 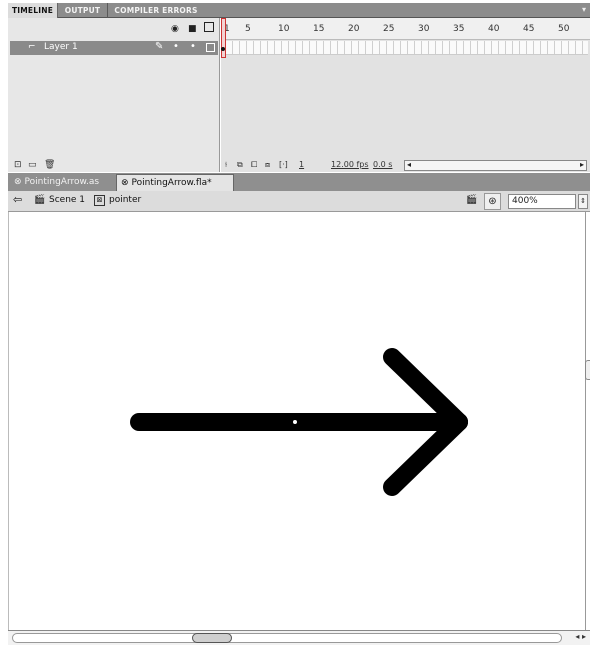 What do you see at coordinates (156, 10) in the screenshot?
I see `tab-compiler-errors: COMPILER ERRORS` at bounding box center [156, 10].